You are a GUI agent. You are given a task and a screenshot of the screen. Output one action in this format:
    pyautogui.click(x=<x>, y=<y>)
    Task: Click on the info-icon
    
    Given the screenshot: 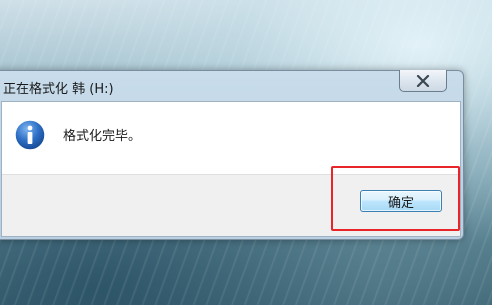 What is the action you would take?
    pyautogui.click(x=30, y=135)
    